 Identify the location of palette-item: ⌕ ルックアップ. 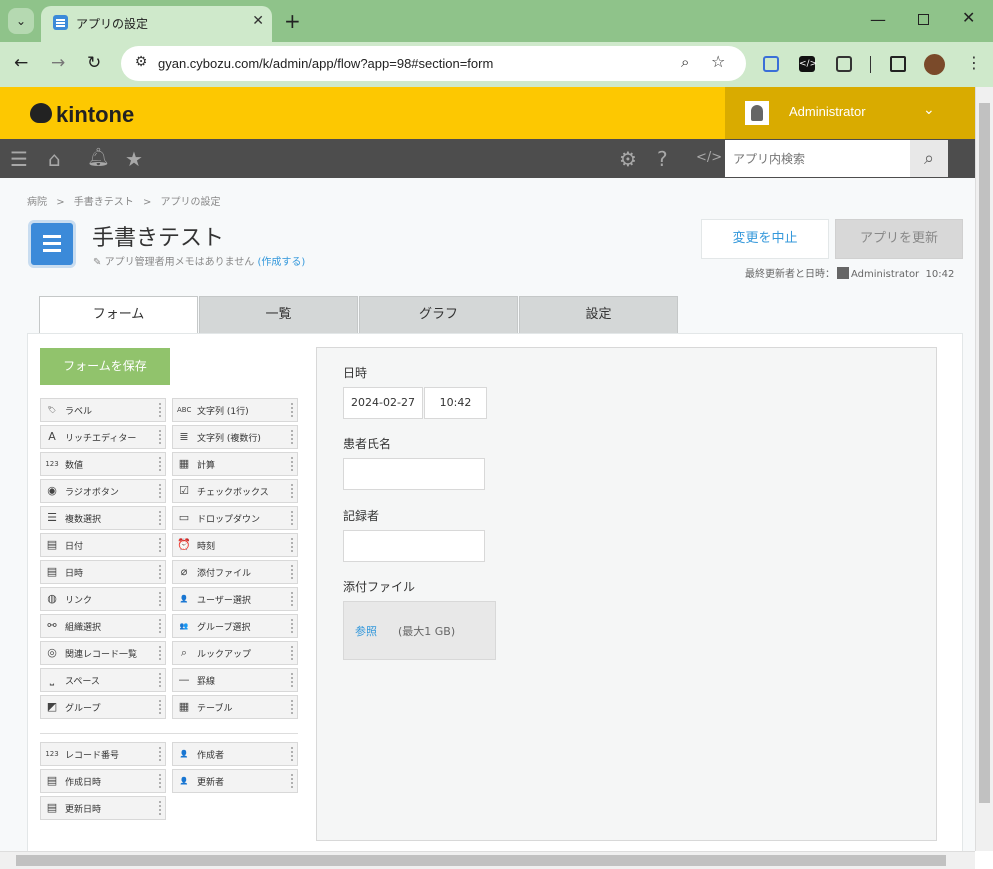
(235, 653).